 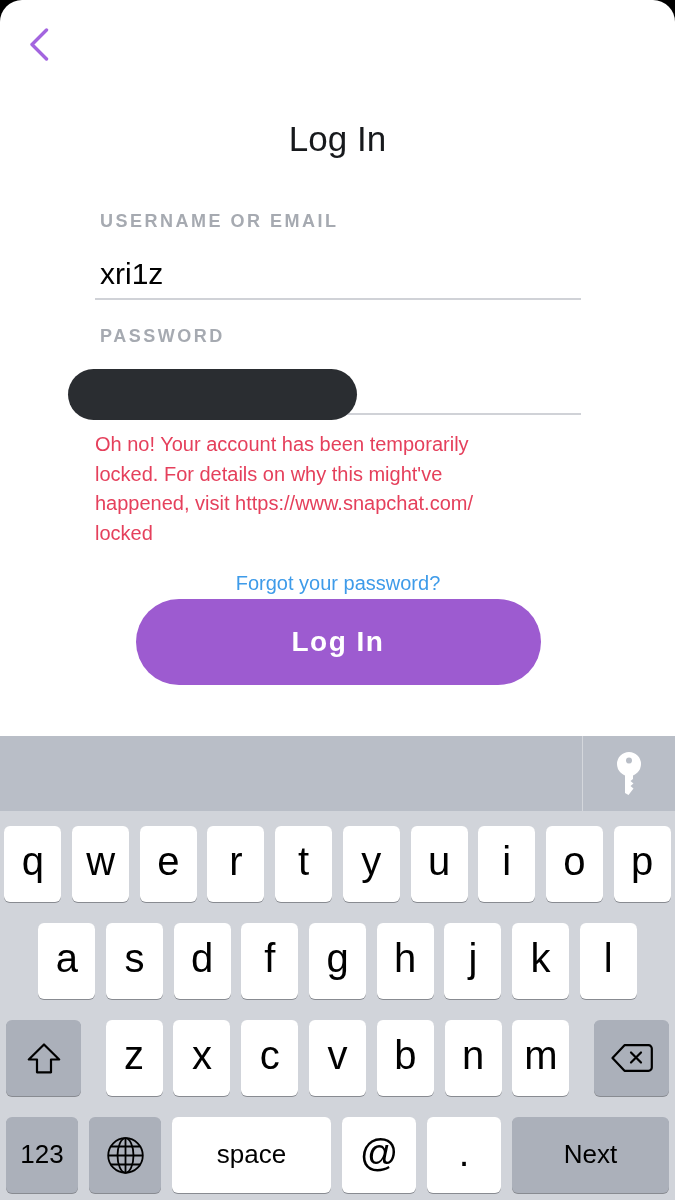 I want to click on page-title: Log In, so click(x=337, y=139).